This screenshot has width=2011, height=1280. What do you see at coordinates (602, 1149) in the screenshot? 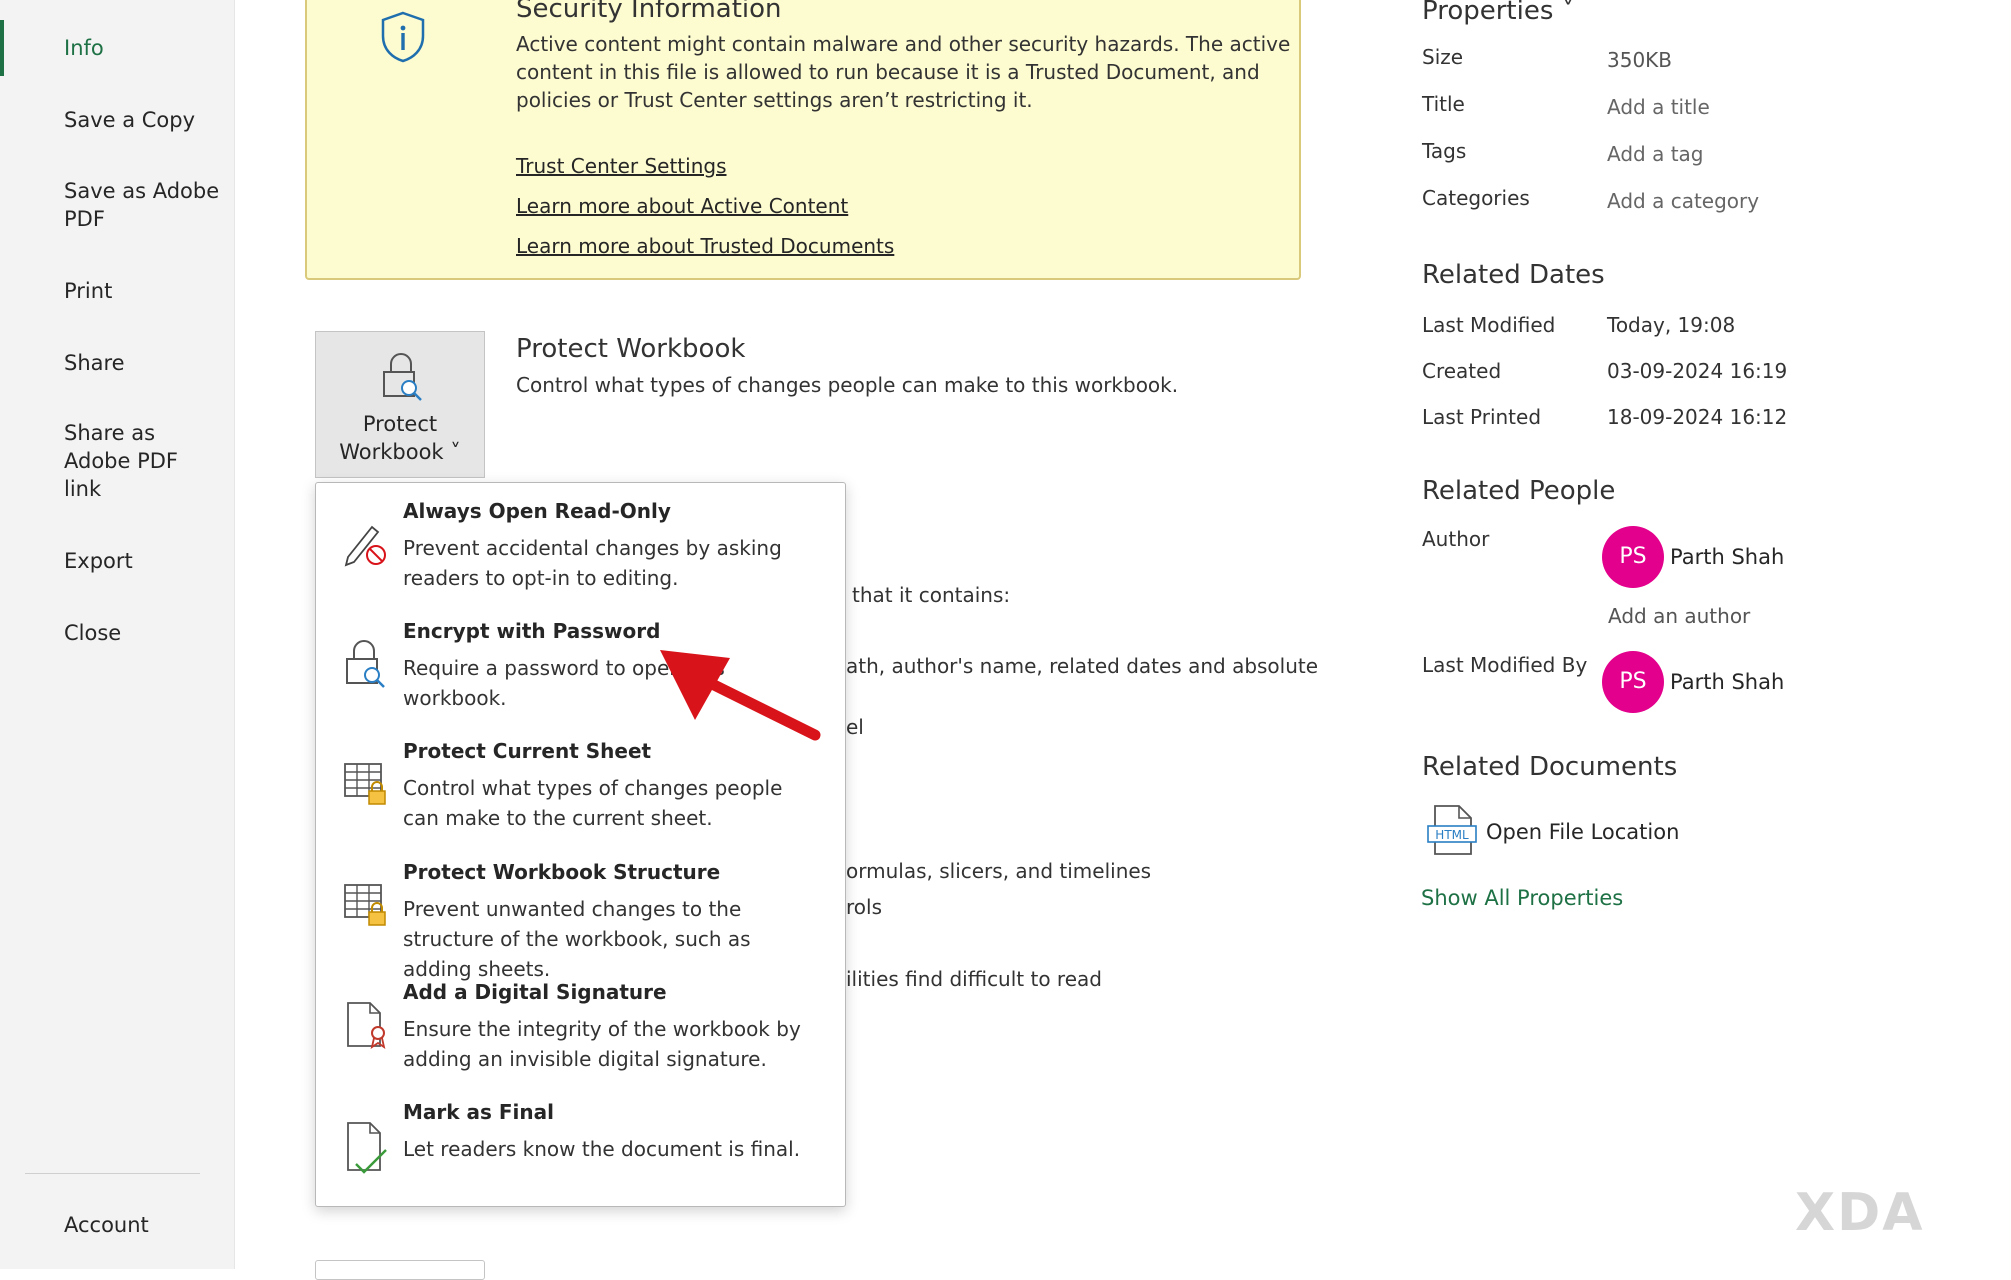
I see `menu-item-description: Let readers know the document is final.` at bounding box center [602, 1149].